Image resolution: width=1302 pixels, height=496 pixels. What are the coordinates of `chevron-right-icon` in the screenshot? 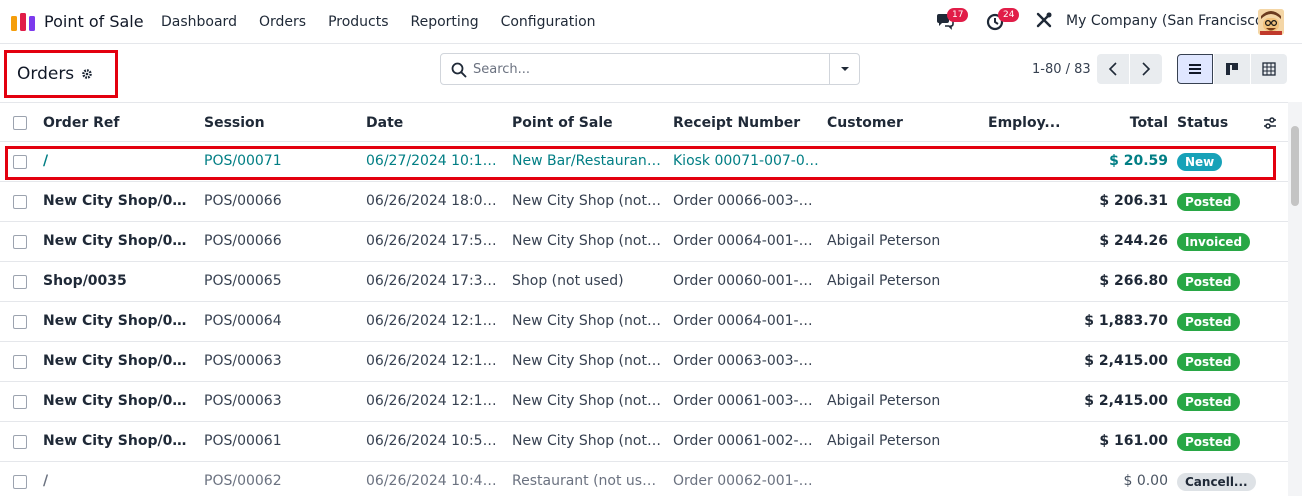 It's located at (1146, 69).